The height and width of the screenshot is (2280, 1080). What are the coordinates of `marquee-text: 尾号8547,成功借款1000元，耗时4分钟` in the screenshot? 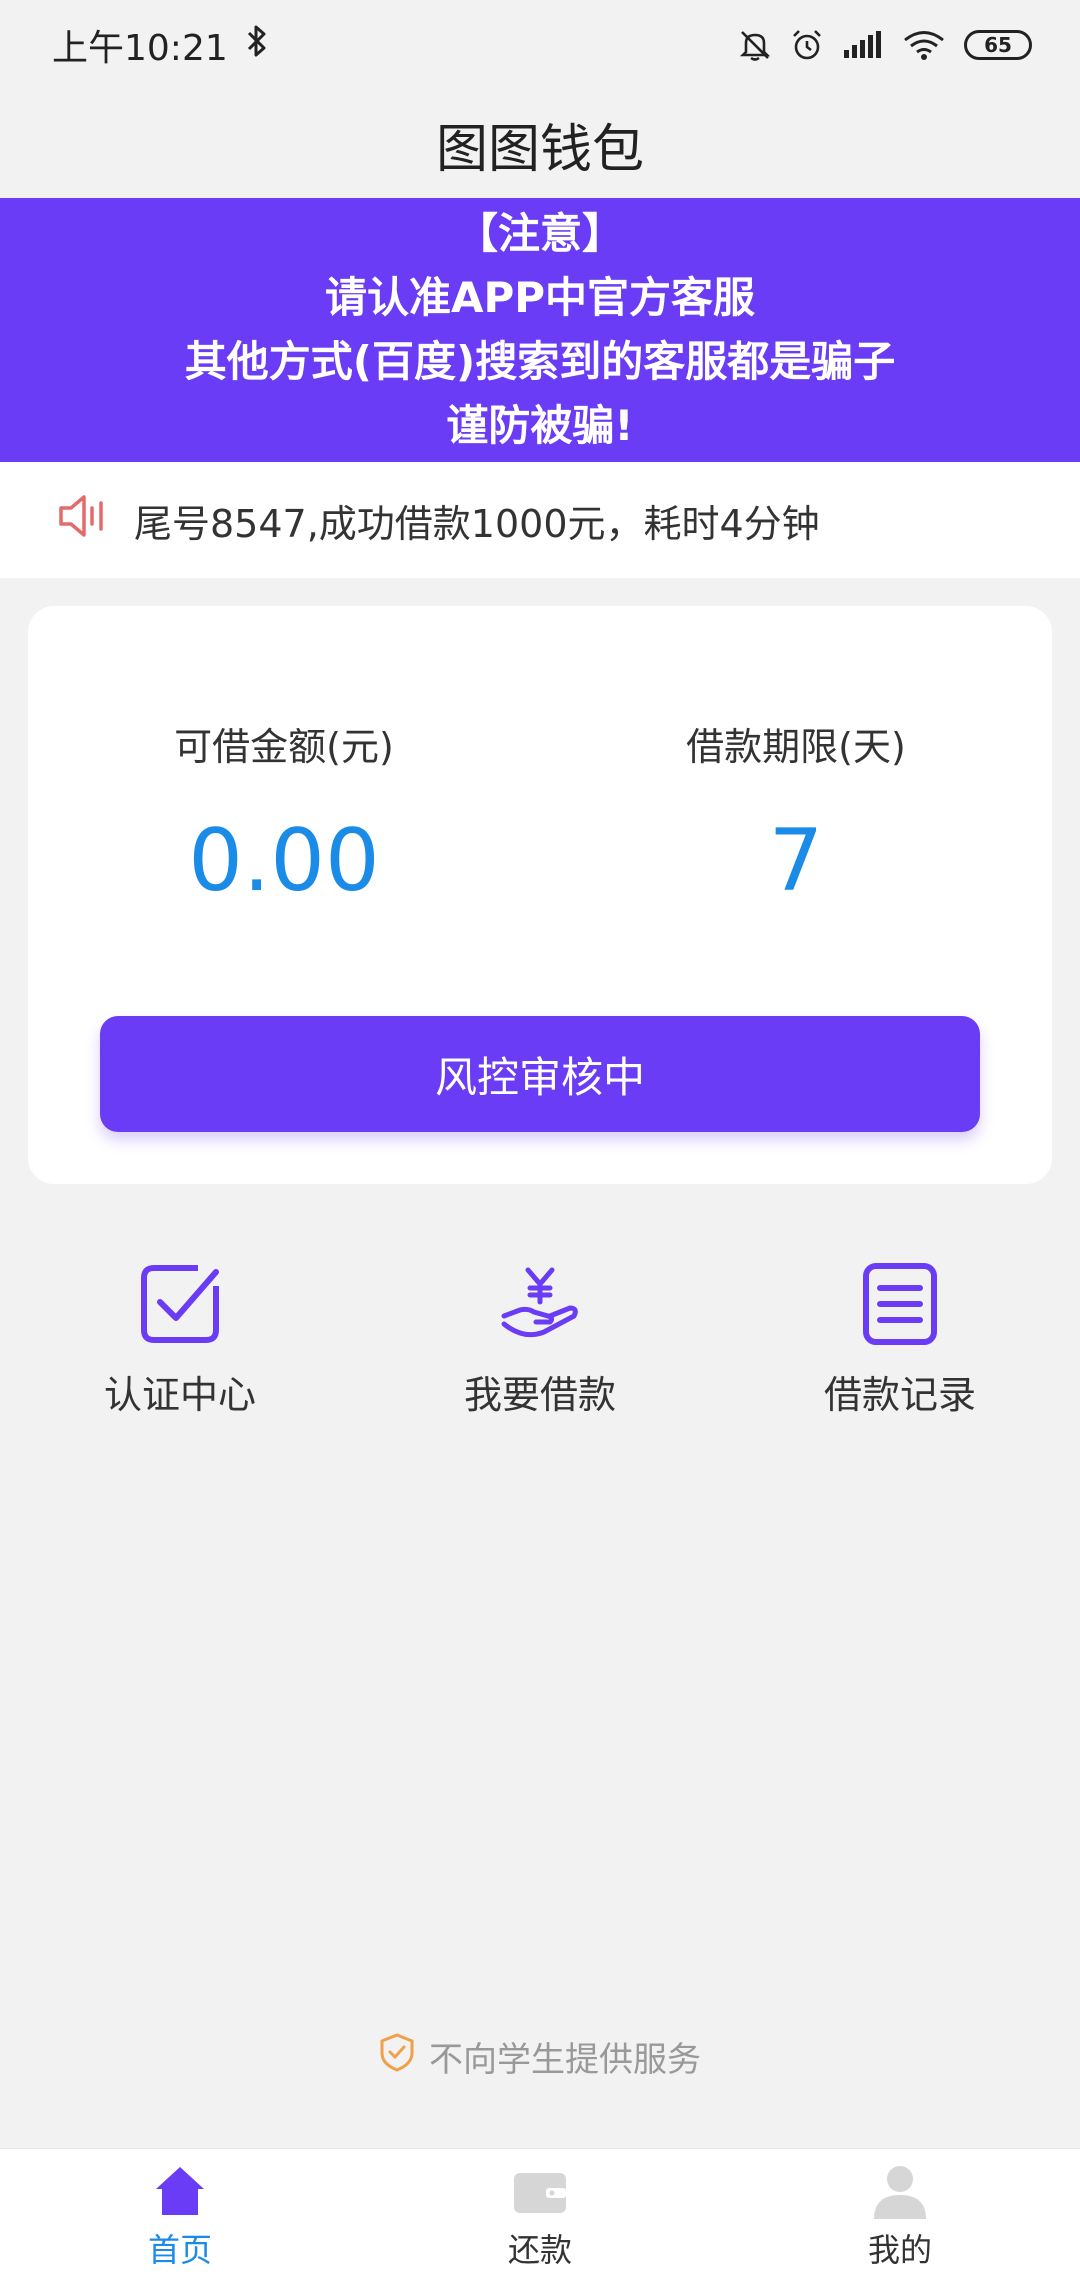 It's located at (477, 523).